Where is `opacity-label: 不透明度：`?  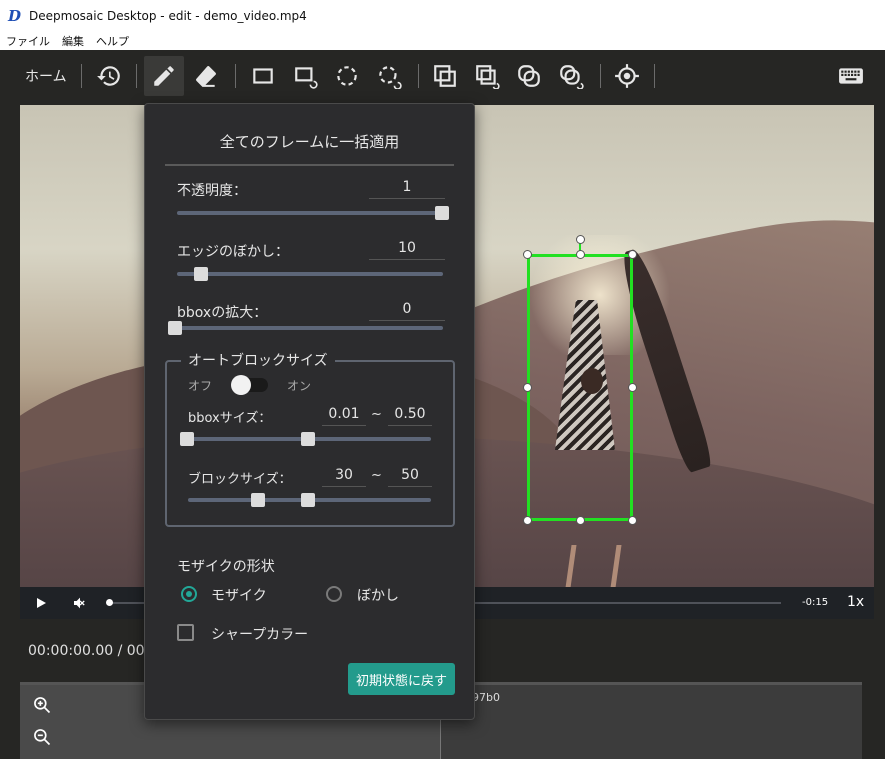
opacity-label: 不透明度： is located at coordinates (212, 191).